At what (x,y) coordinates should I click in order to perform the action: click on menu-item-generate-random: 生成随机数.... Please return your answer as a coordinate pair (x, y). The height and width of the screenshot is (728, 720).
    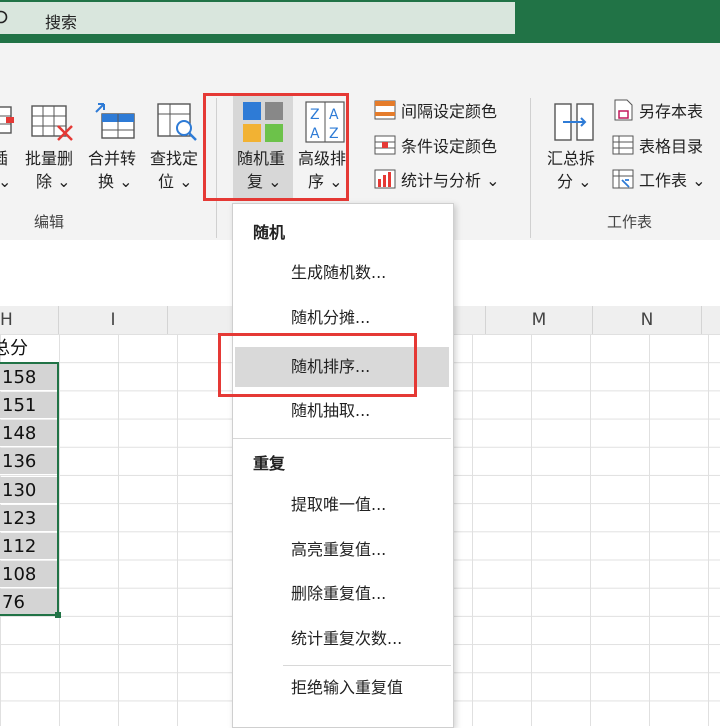
    Looking at the image, I should click on (342, 273).